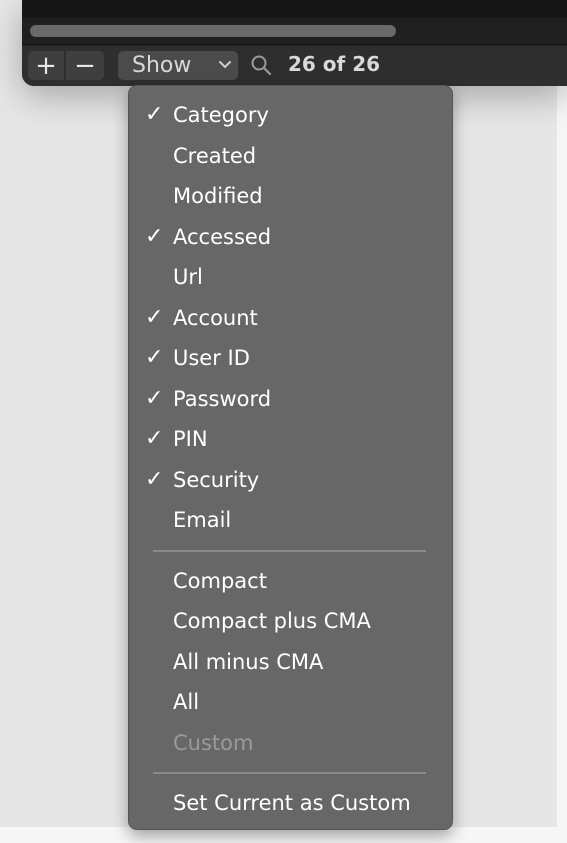 The height and width of the screenshot is (843, 567). I want to click on menu-item-preset-compact-plus-cma: Compact plus CMA, so click(290, 621).